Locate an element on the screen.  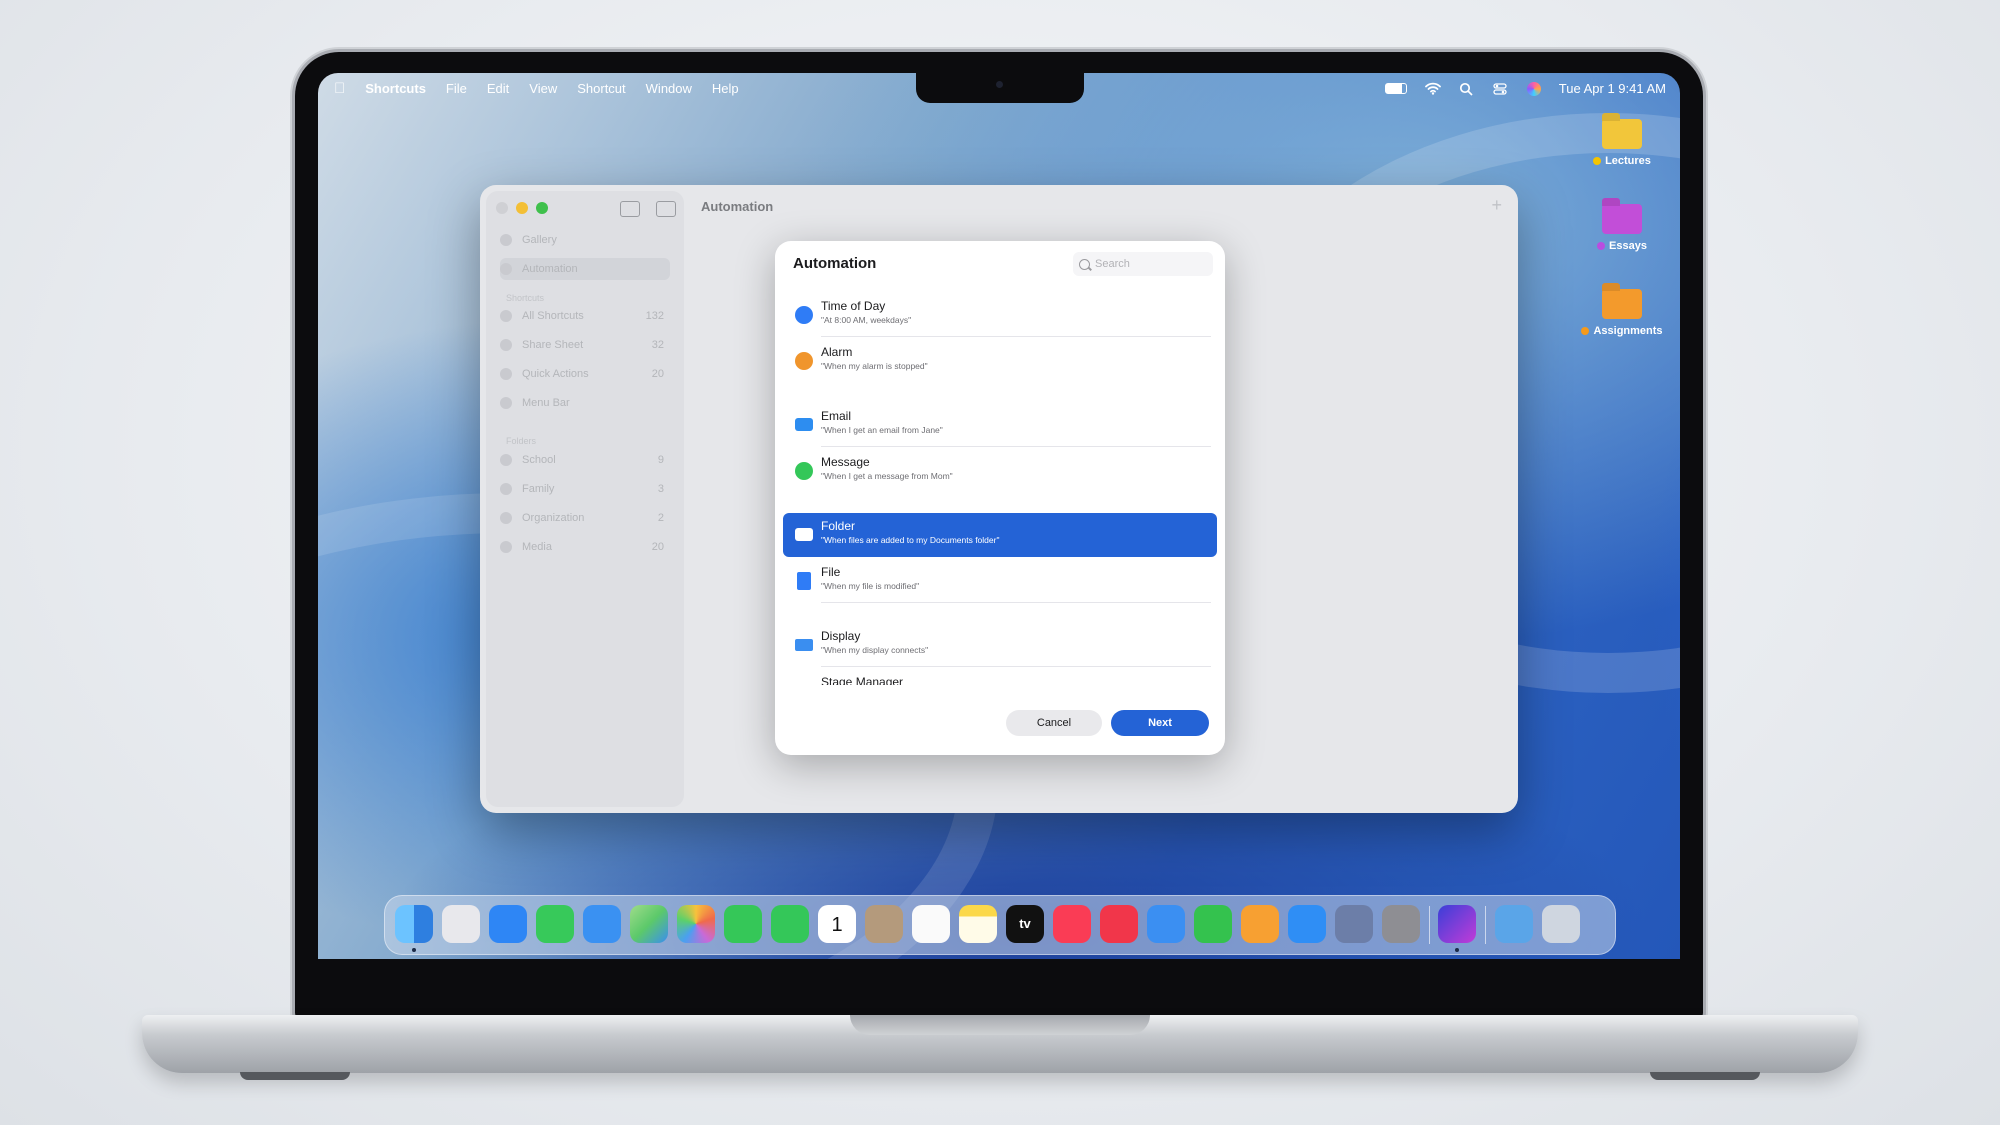
quick-actions-icon is located at coordinates (506, 374).